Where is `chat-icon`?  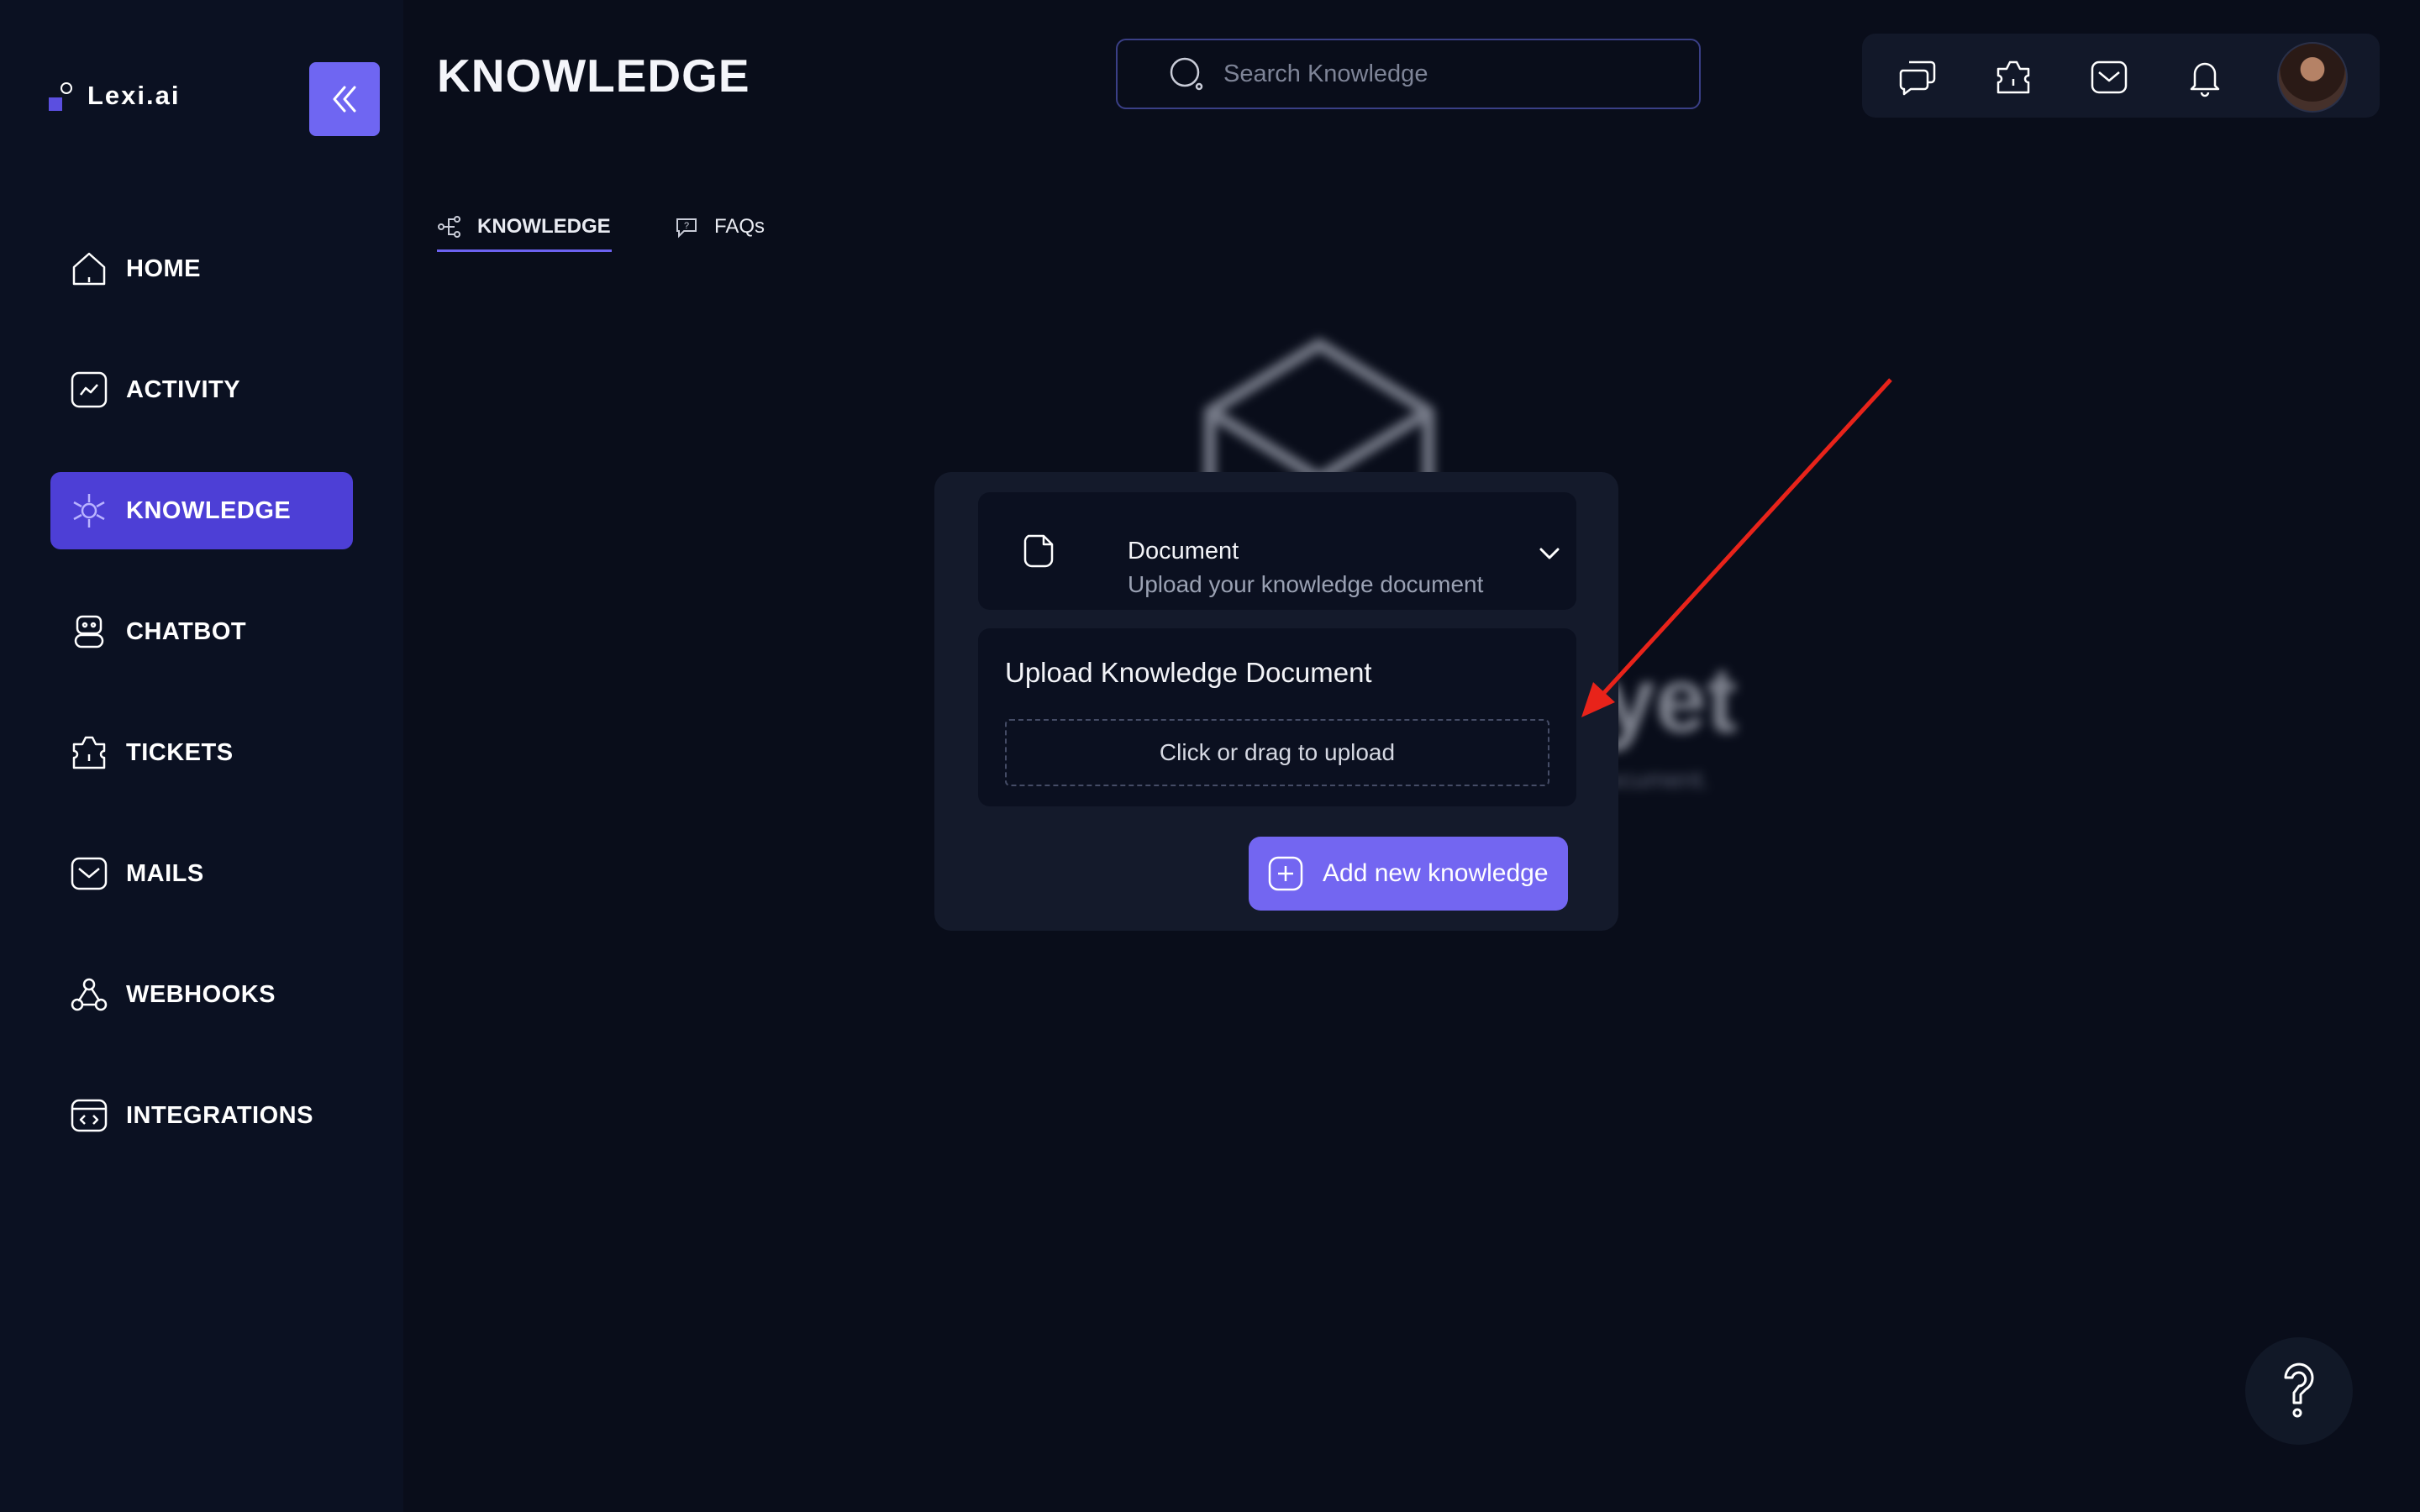 chat-icon is located at coordinates (1918, 77).